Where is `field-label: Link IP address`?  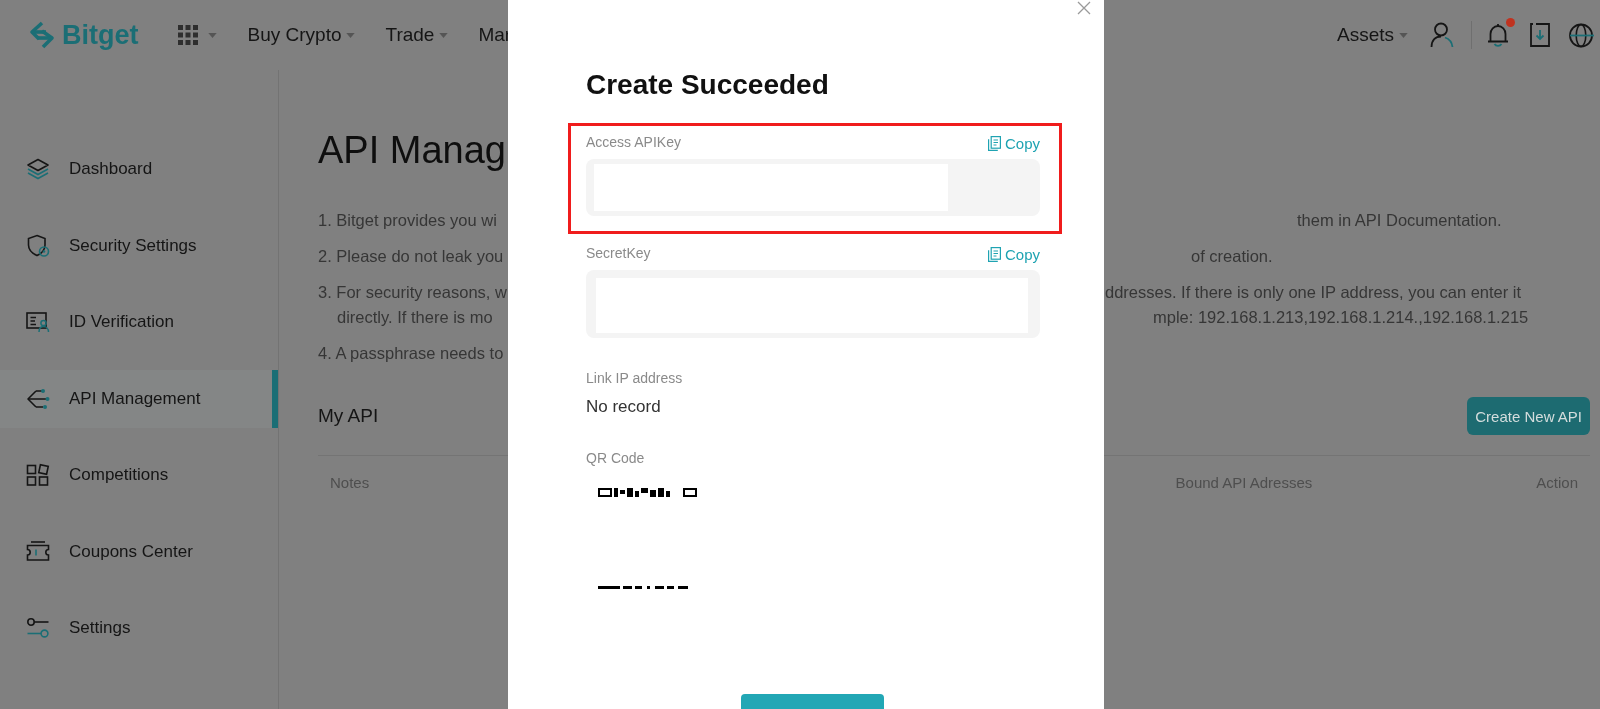 field-label: Link IP address is located at coordinates (634, 378).